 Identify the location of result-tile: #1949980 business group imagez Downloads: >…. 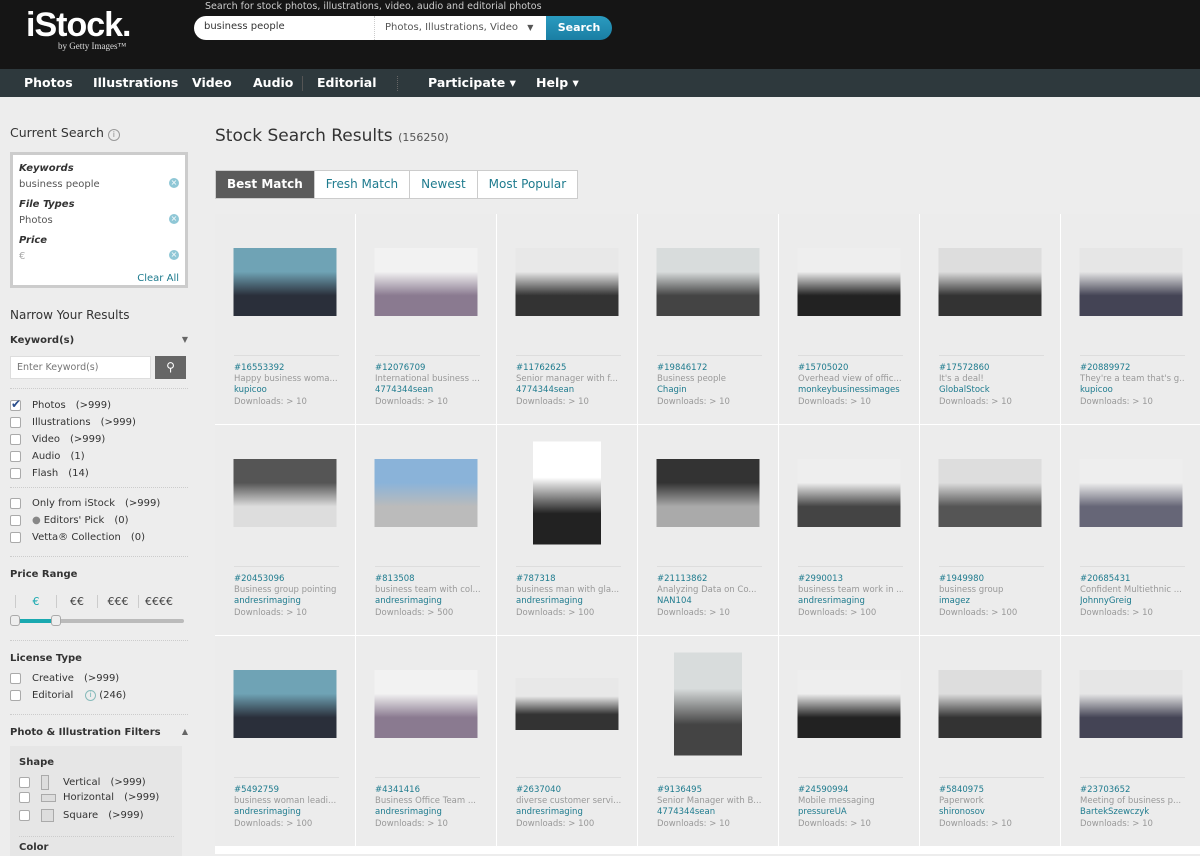
(990, 530).